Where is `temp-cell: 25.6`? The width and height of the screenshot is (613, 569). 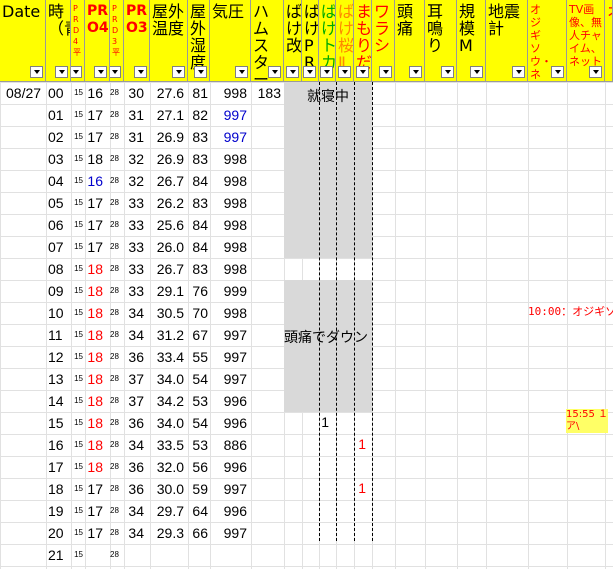 temp-cell: 25.6 is located at coordinates (167, 225).